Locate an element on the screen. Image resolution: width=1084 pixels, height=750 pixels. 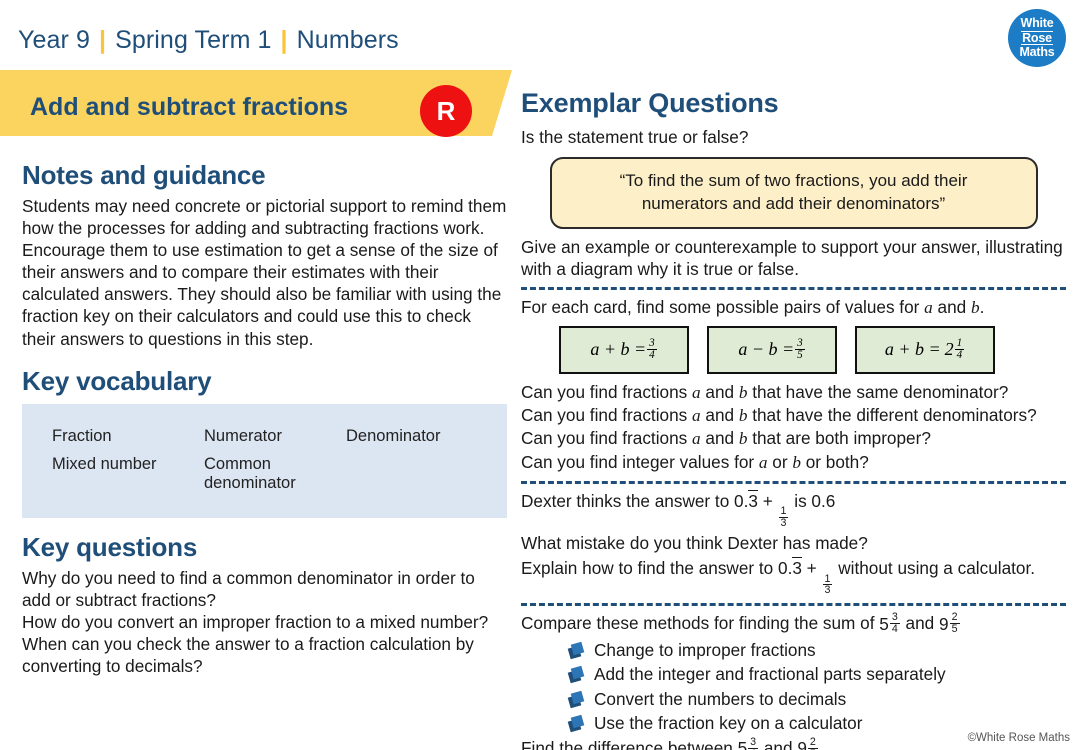
logo-line-2: Rose is located at coordinates (1037, 38).